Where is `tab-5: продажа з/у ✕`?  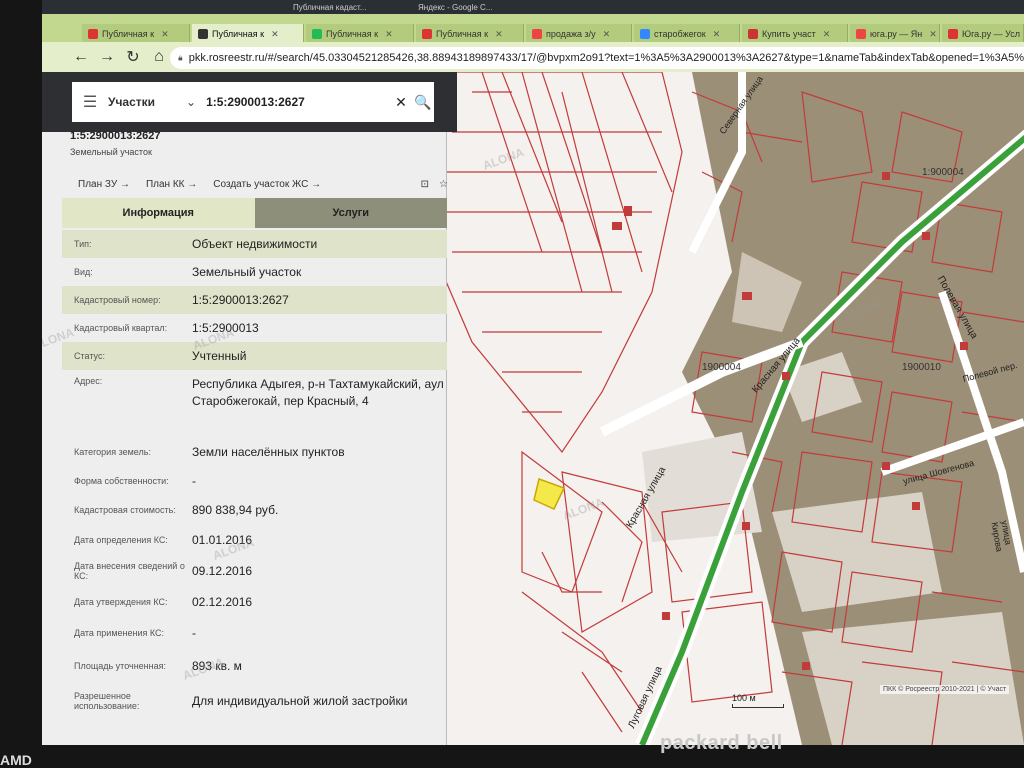
tab-5: продажа з/у ✕ is located at coordinates (579, 34).